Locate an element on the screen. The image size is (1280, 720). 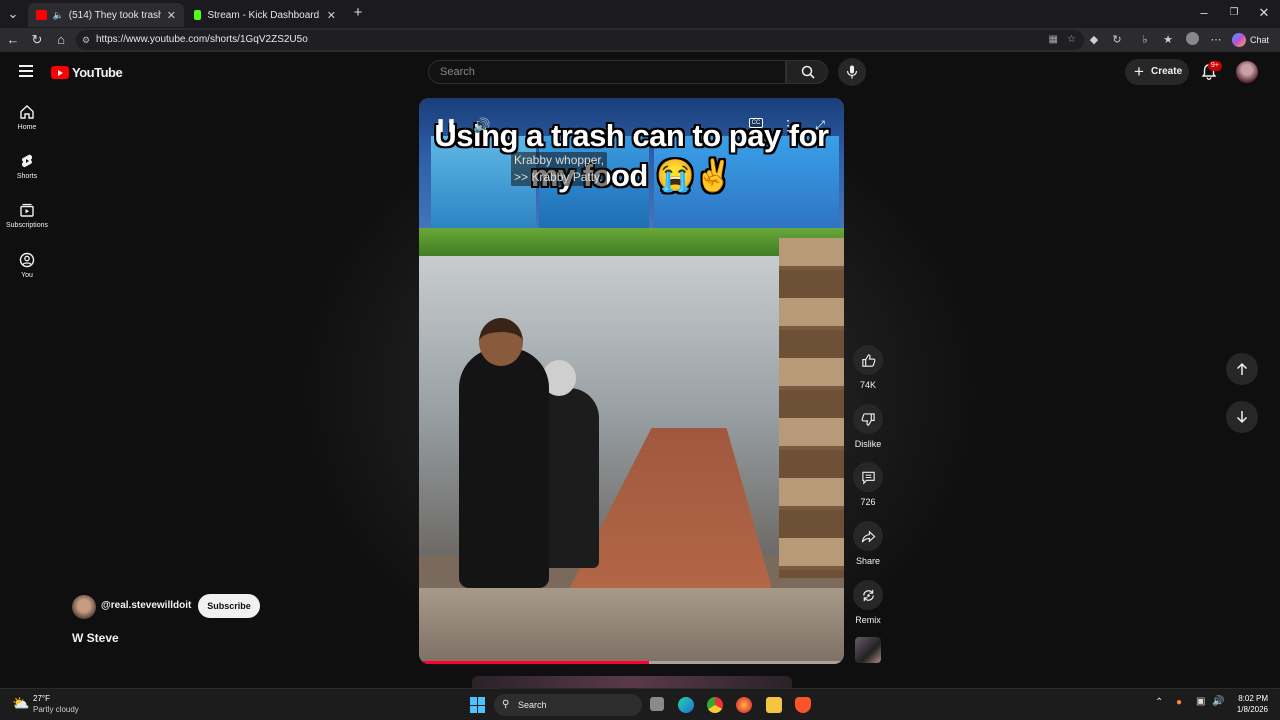
logo-text: YouTube is located at coordinates (97, 72).